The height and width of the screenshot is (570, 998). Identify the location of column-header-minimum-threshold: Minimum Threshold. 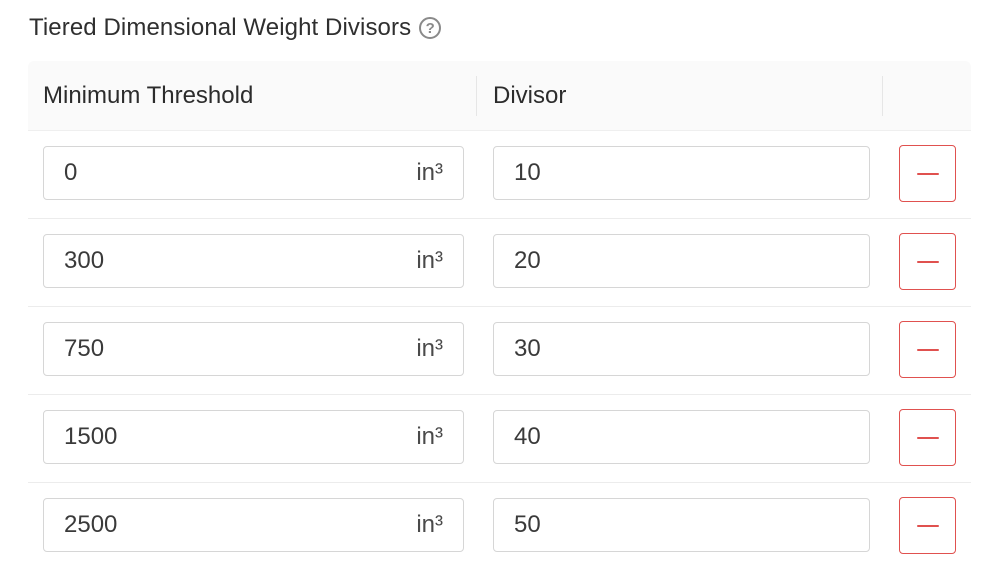
(148, 95).